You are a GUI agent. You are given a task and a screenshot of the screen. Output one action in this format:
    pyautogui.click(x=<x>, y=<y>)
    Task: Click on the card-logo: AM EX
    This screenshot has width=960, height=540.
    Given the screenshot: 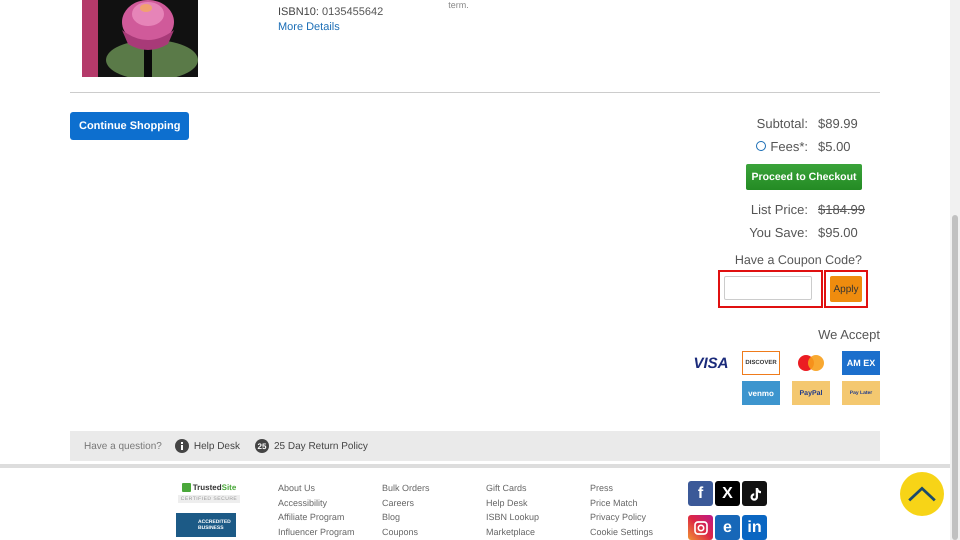 What is the action you would take?
    pyautogui.click(x=861, y=363)
    